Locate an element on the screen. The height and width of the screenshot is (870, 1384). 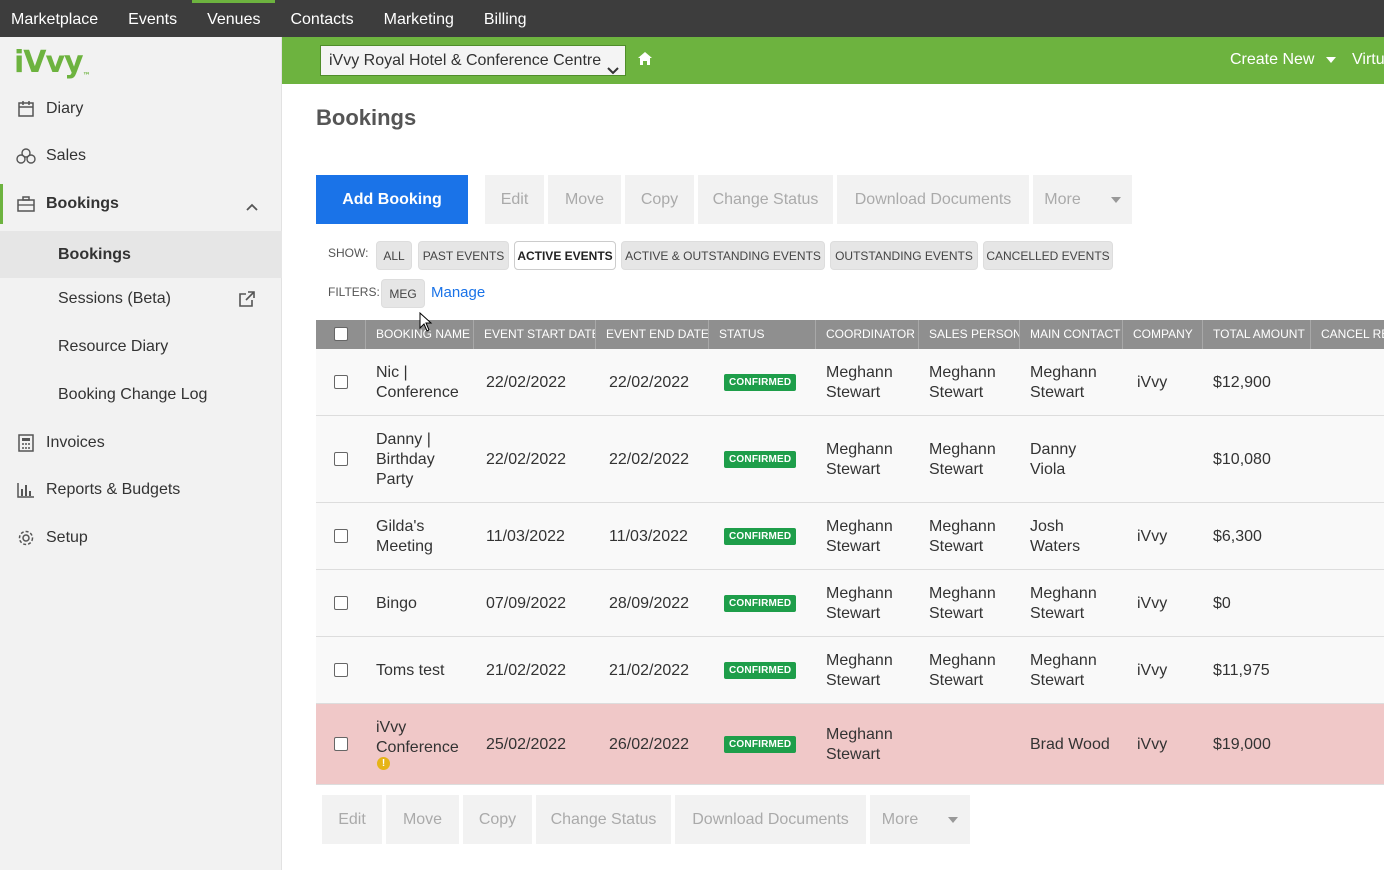
sidebar-item-diary: Diary is located at coordinates (141, 109).